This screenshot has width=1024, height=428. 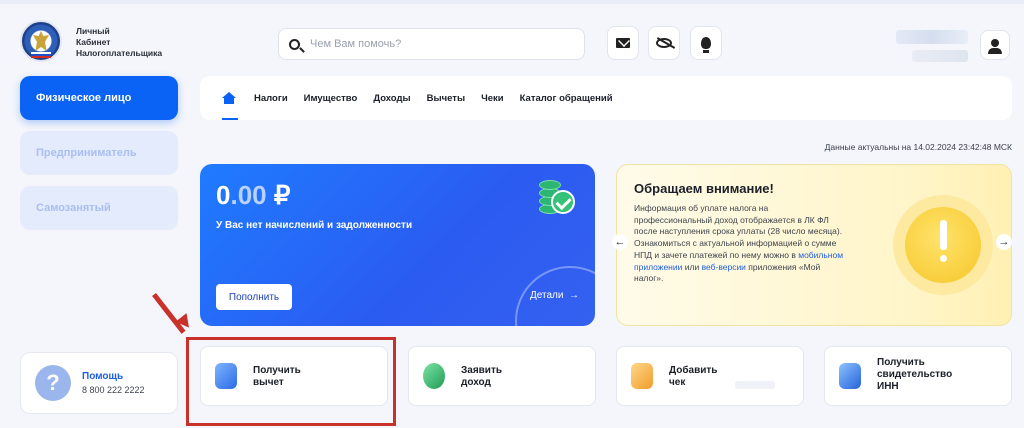 I want to click on fns-logo, so click(x=41, y=41).